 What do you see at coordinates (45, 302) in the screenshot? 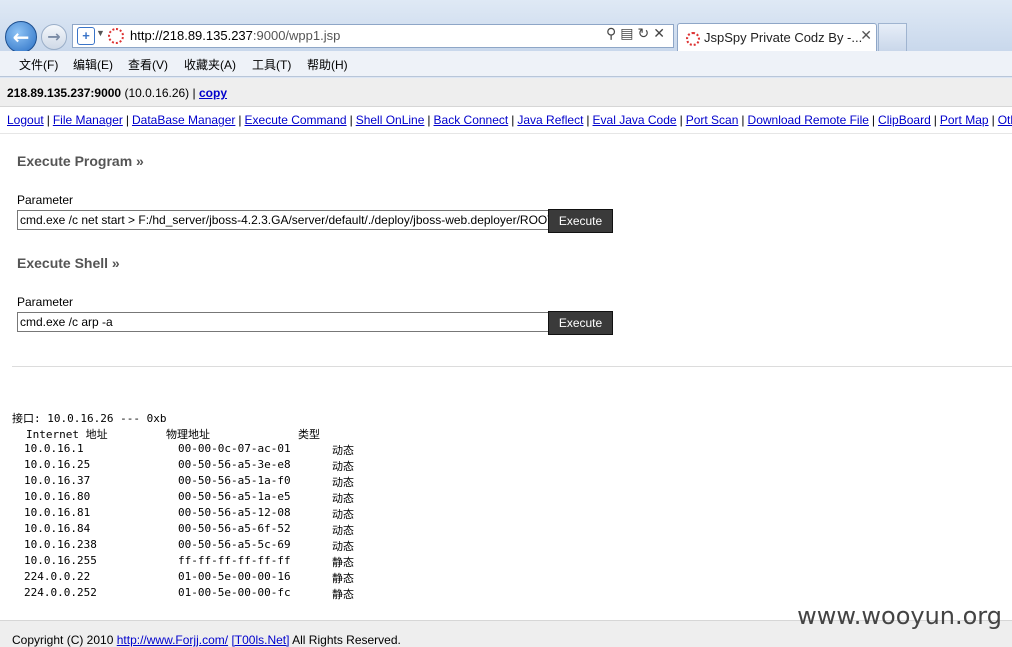
I see `shell-parameter-label: Parameter` at bounding box center [45, 302].